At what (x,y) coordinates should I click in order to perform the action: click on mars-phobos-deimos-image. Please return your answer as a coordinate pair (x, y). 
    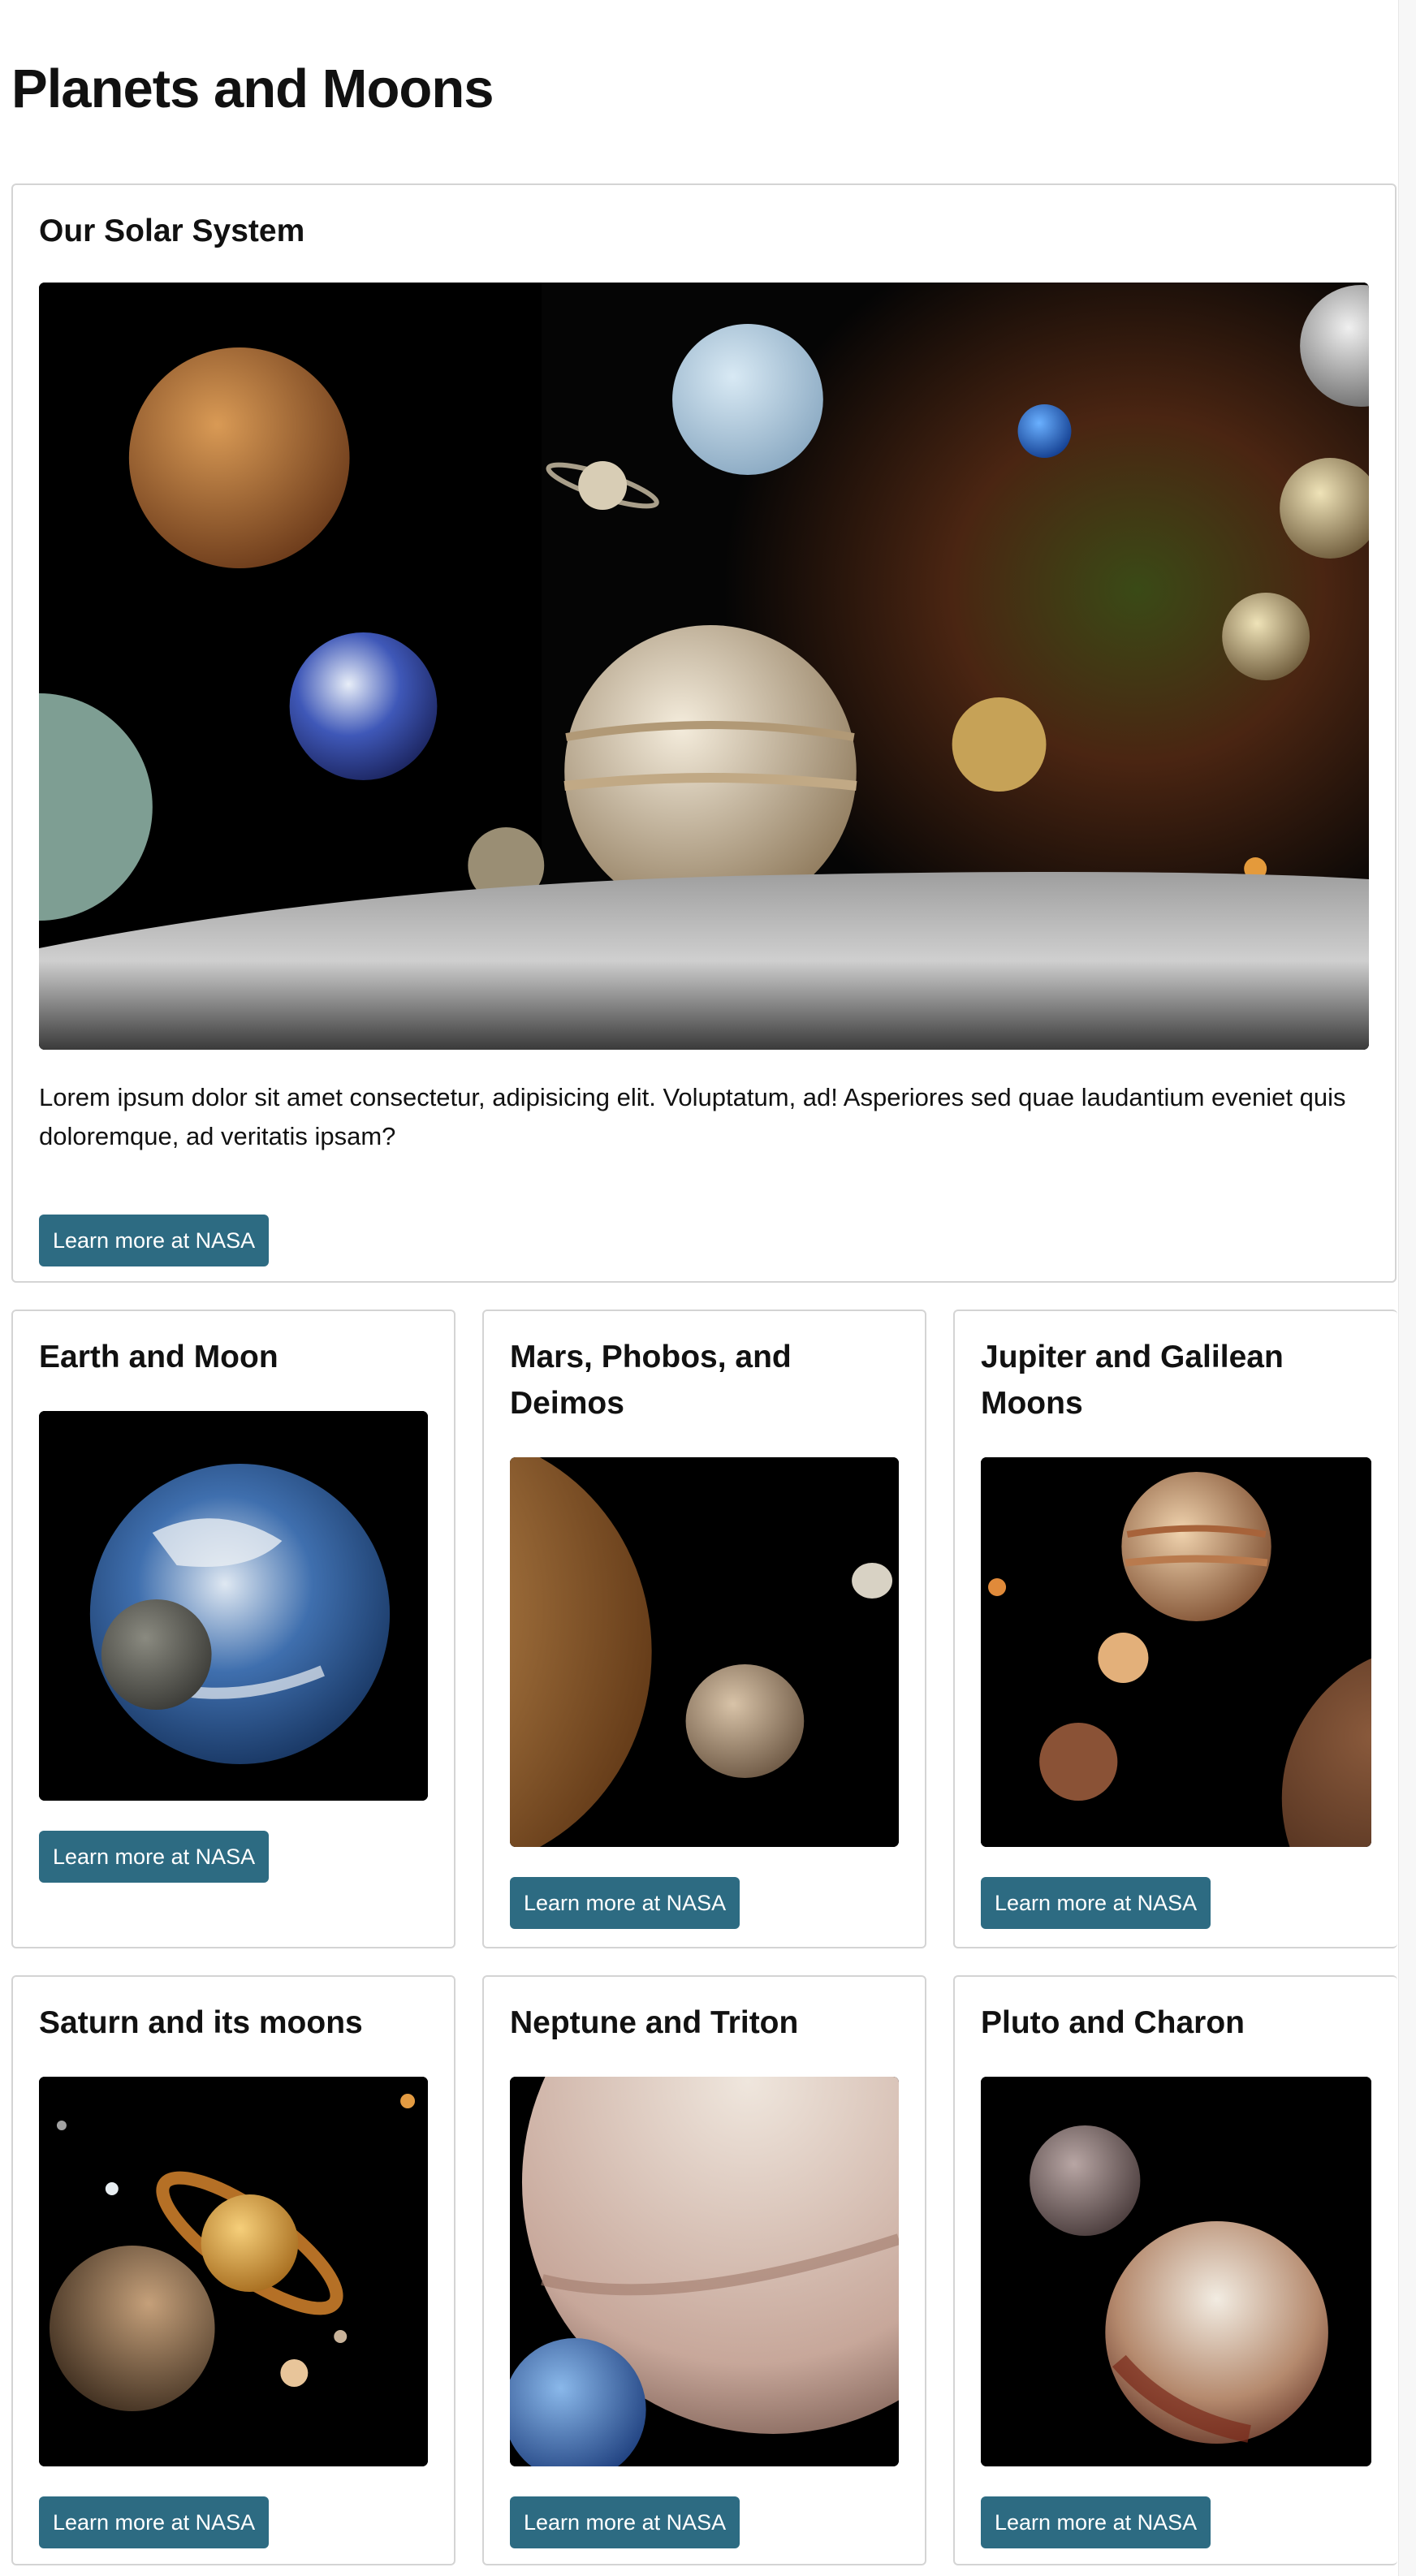
    Looking at the image, I should click on (704, 1652).